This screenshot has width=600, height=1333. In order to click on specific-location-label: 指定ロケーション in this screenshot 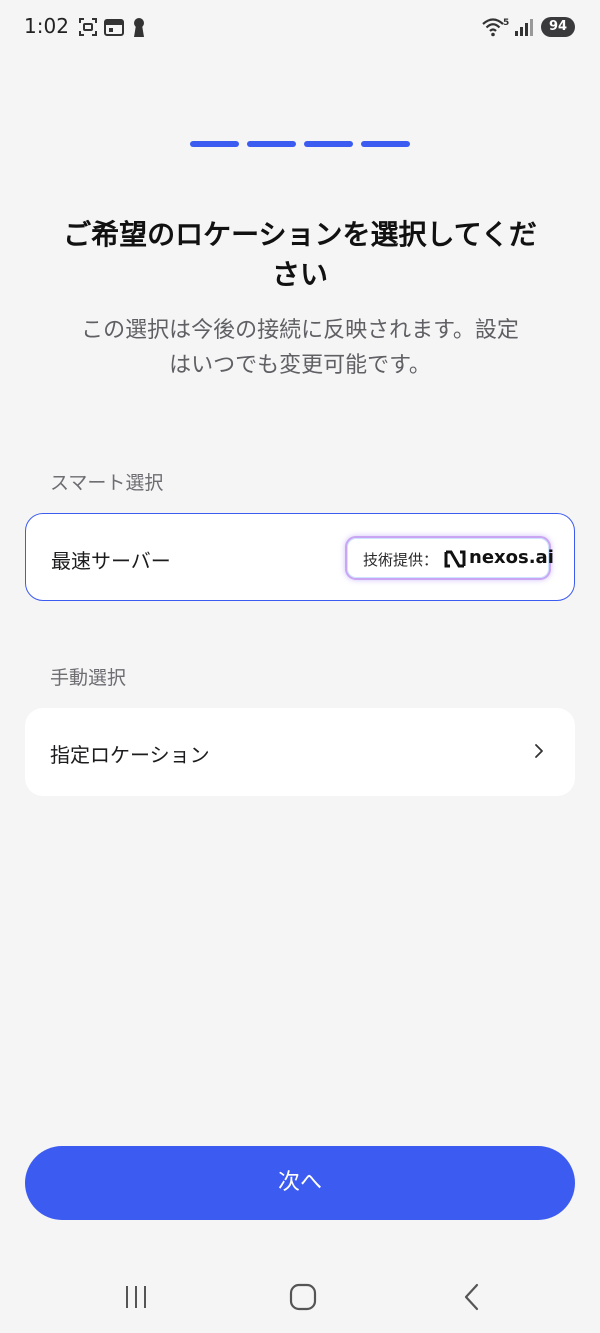, I will do `click(130, 755)`.